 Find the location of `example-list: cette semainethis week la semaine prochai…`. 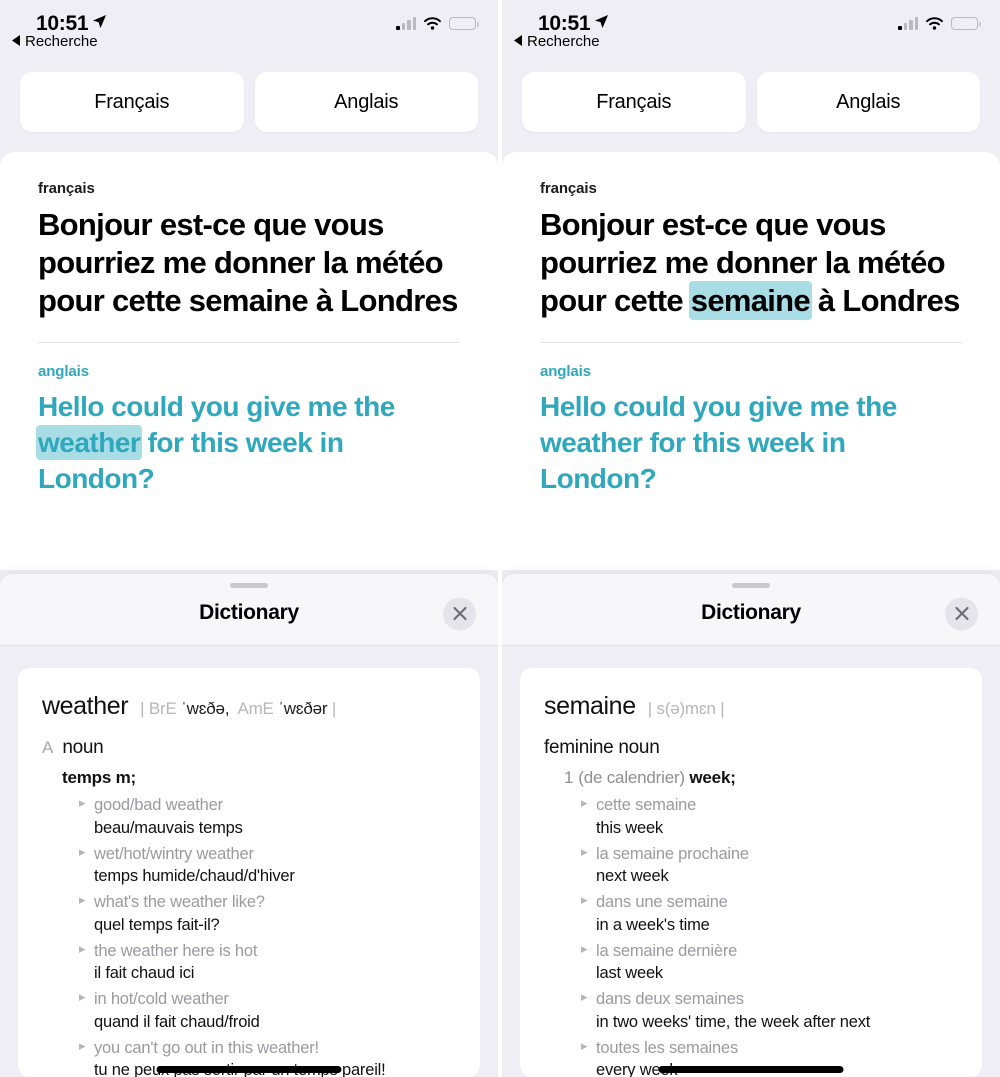

example-list: cette semainethis week la semaine prochai… is located at coordinates (761, 935).